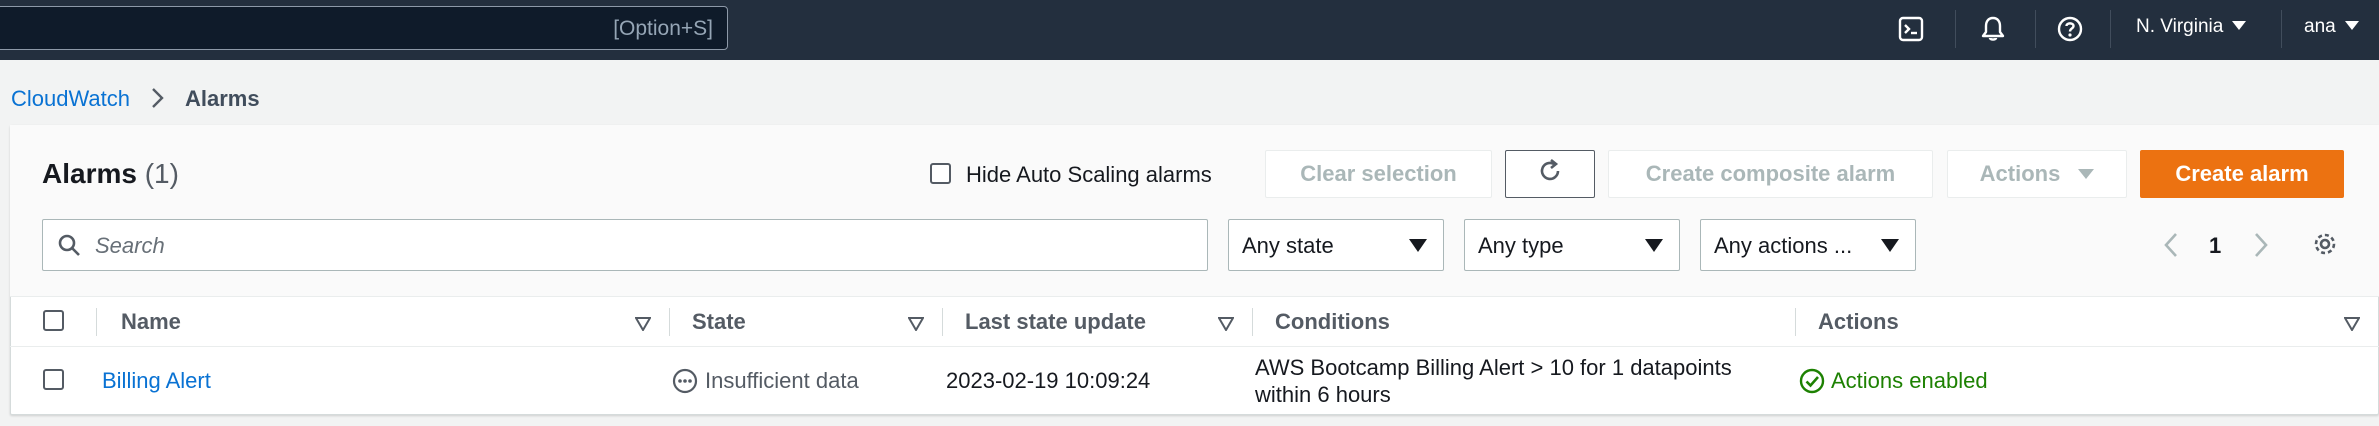  I want to click on search-icon, so click(69, 247).